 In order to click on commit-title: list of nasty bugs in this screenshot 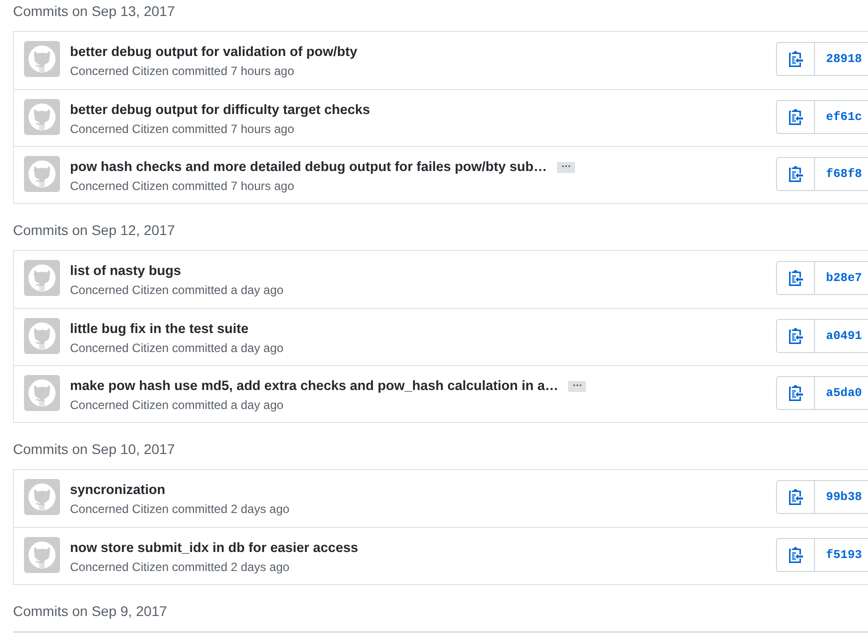, I will do `click(126, 271)`.